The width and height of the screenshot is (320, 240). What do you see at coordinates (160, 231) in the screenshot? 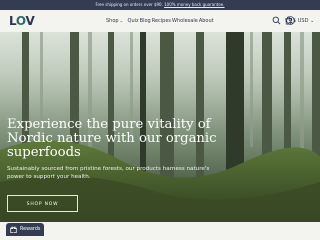
I see `page-bottom-band` at bounding box center [160, 231].